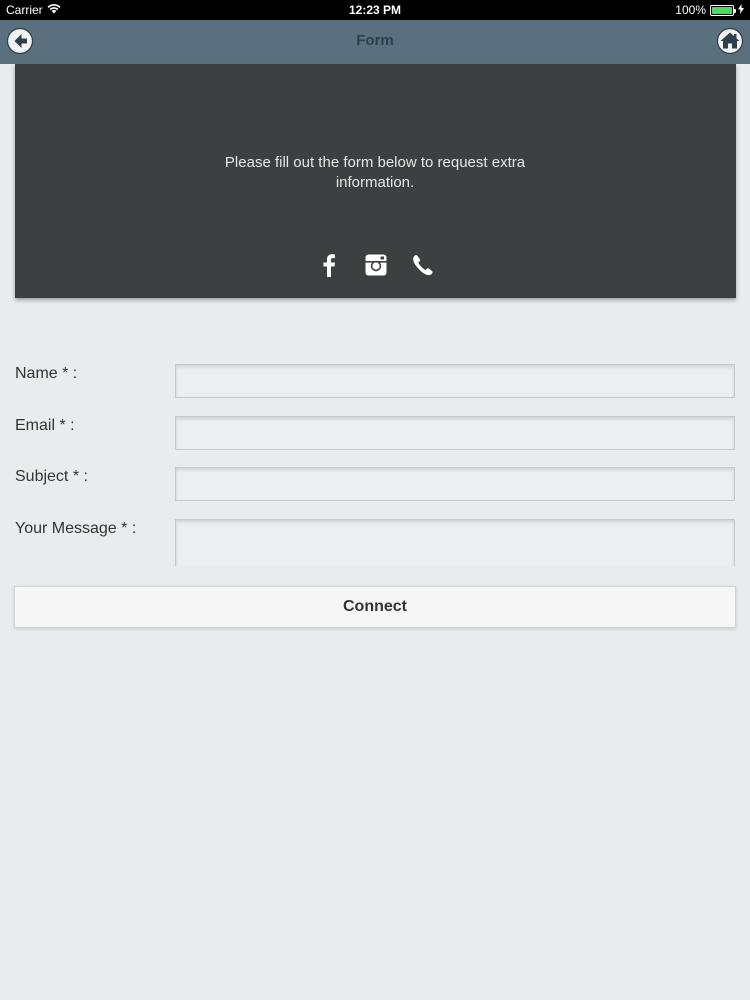 This screenshot has width=750, height=1000. I want to click on status-right: 100%, so click(709, 10).